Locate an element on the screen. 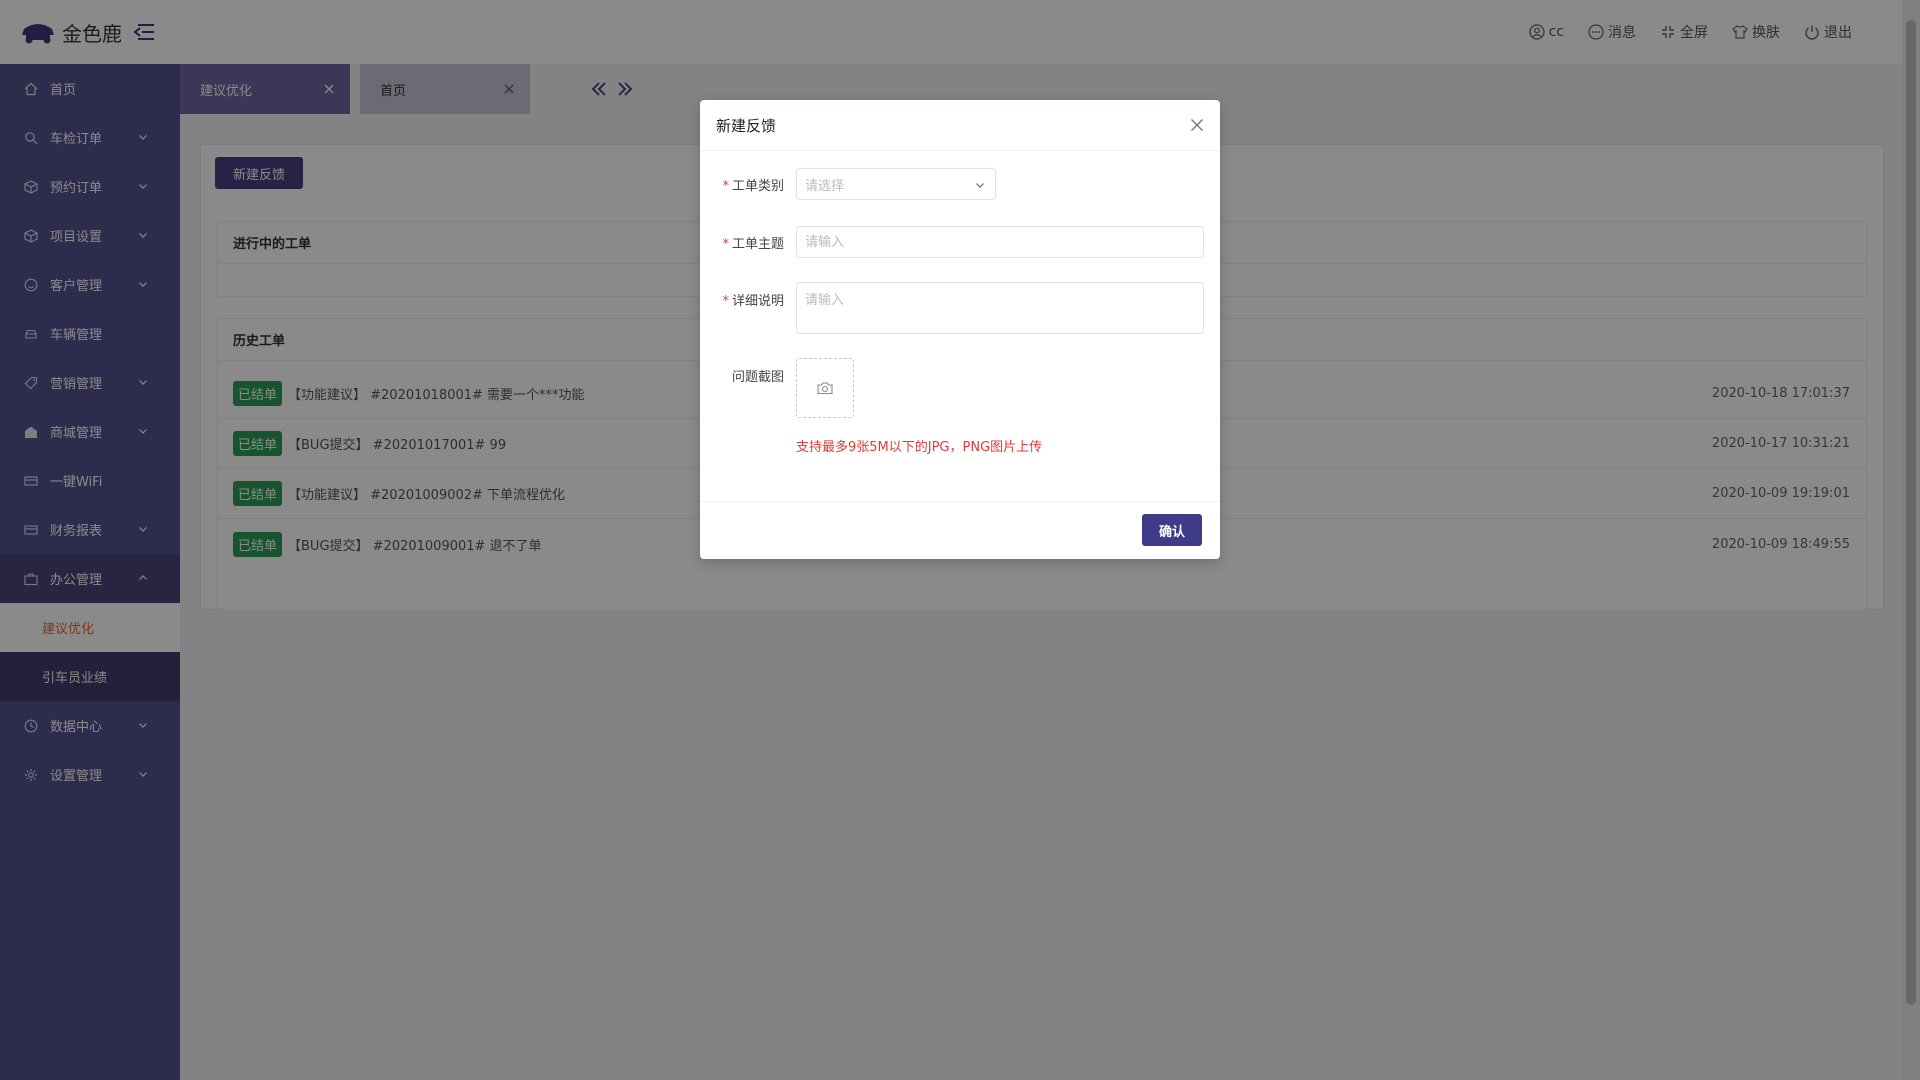  detail-label: * 详细说明 is located at coordinates (753, 301).